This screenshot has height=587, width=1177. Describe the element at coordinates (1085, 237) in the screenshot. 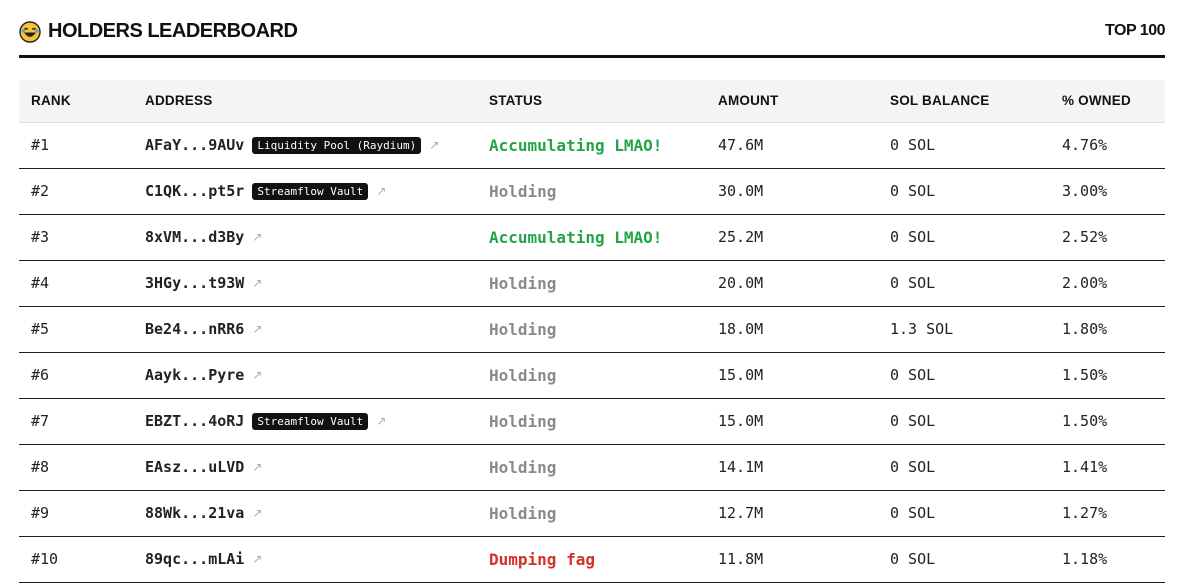

I see `percent-owned-cell: 2.52%` at that location.